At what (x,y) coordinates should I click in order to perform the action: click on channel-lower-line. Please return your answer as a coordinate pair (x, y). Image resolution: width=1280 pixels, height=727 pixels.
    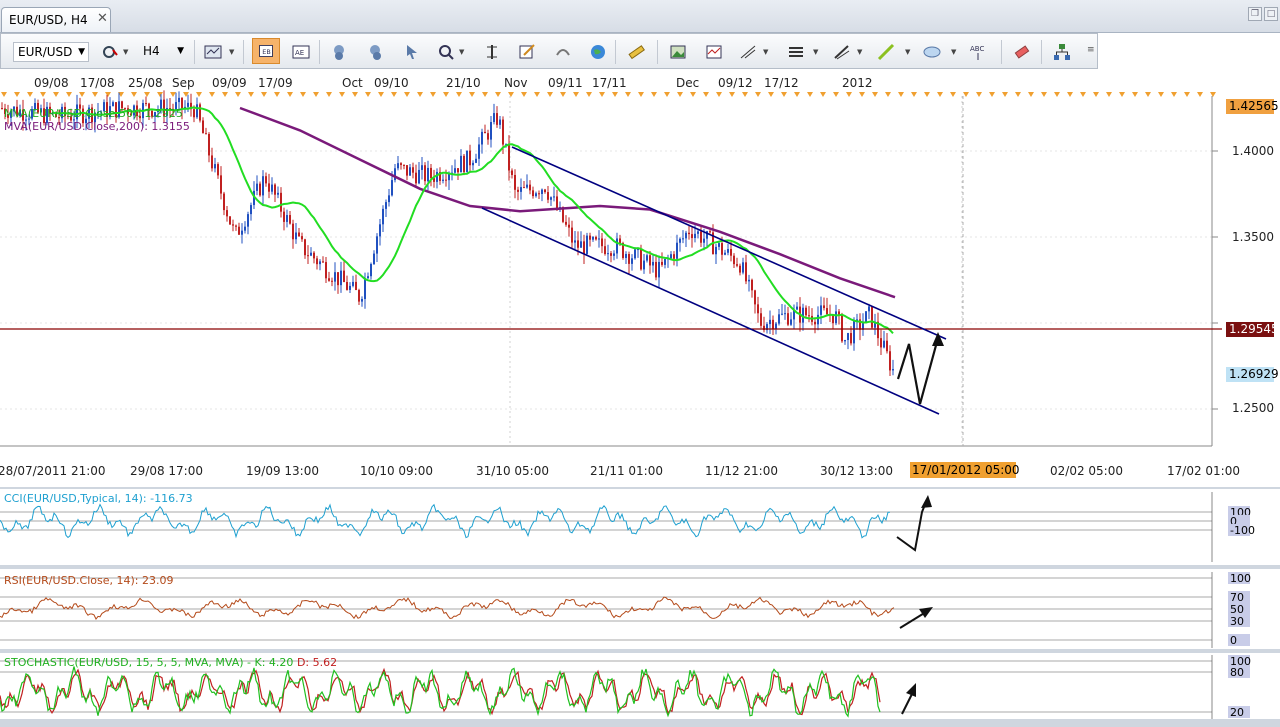
    Looking at the image, I should click on (710, 311).